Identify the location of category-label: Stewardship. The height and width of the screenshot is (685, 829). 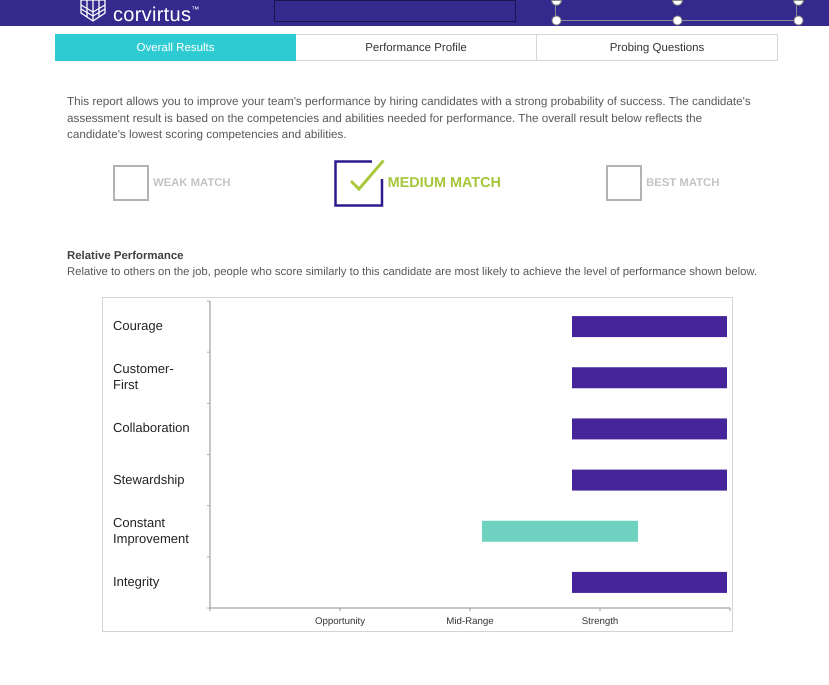
(149, 480).